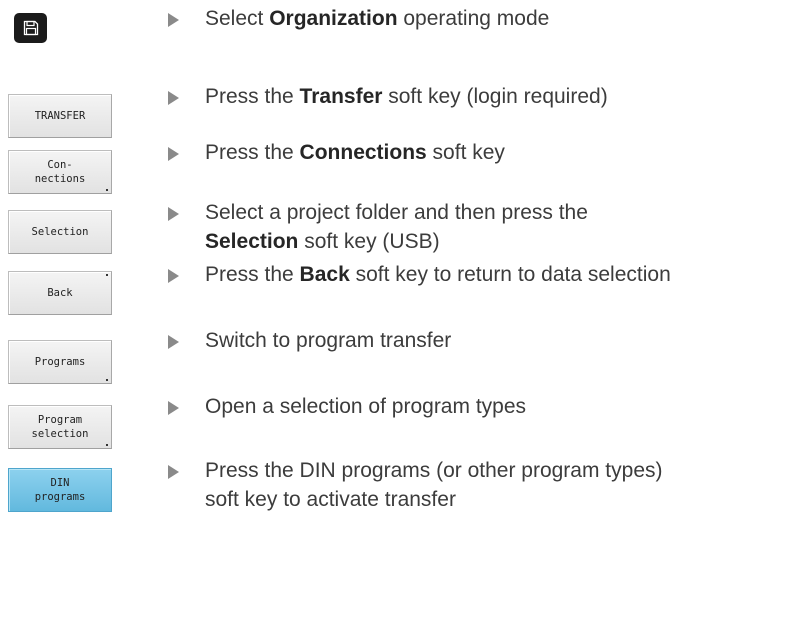 This screenshot has width=787, height=623. I want to click on softkey-label: Program selection, so click(60, 427).